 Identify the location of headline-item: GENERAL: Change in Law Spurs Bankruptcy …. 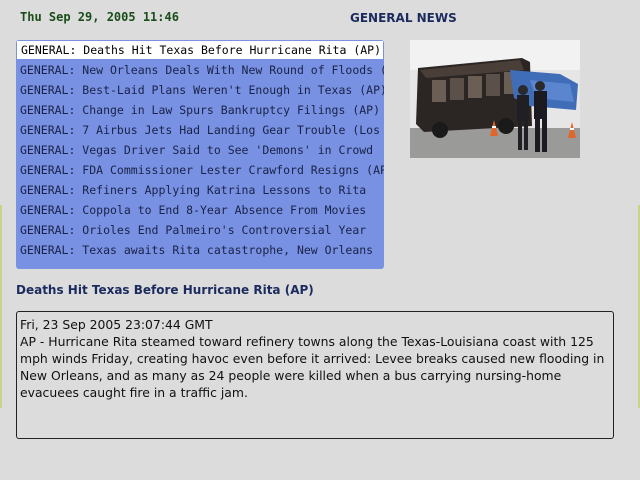
(200, 110).